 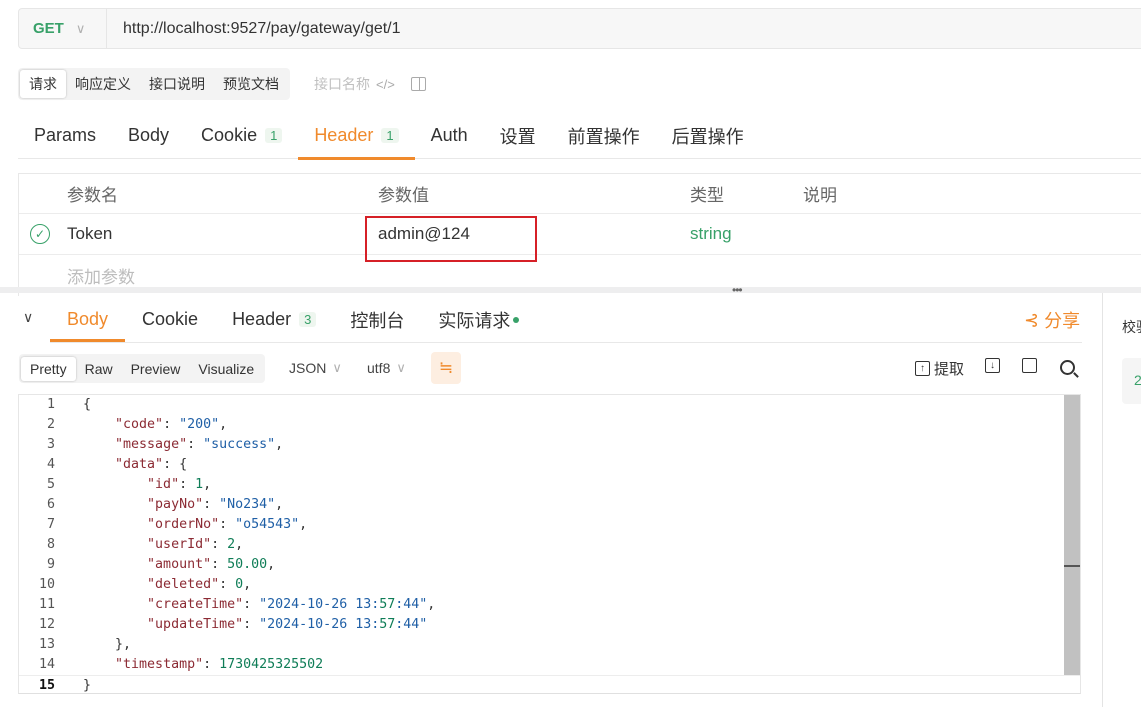 What do you see at coordinates (46, 664) in the screenshot?
I see `line-number: 14` at bounding box center [46, 664].